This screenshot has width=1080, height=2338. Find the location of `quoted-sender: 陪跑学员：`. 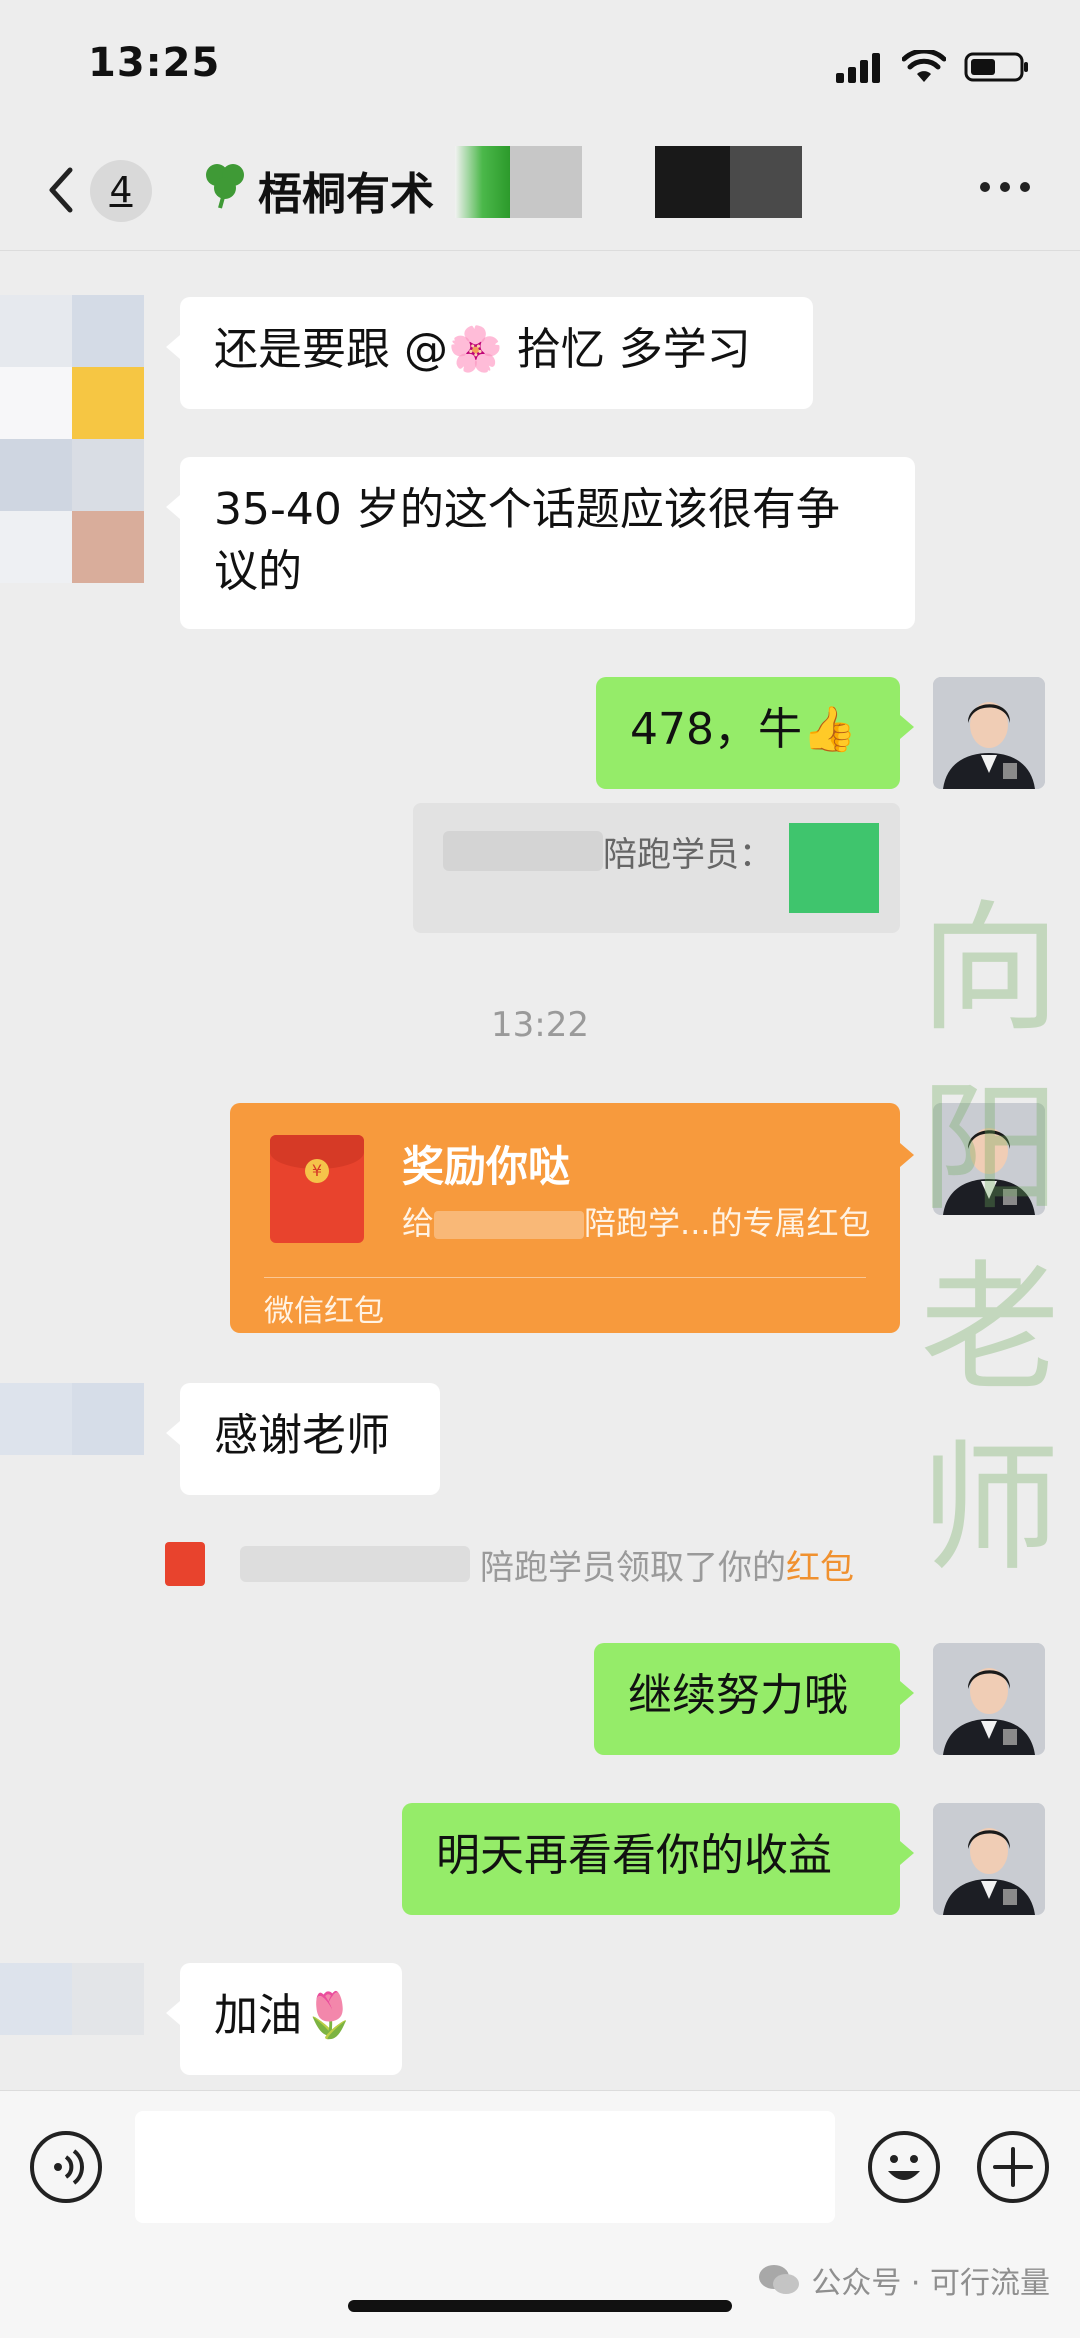

quoted-sender: 陪跑学员： is located at coordinates (688, 855).